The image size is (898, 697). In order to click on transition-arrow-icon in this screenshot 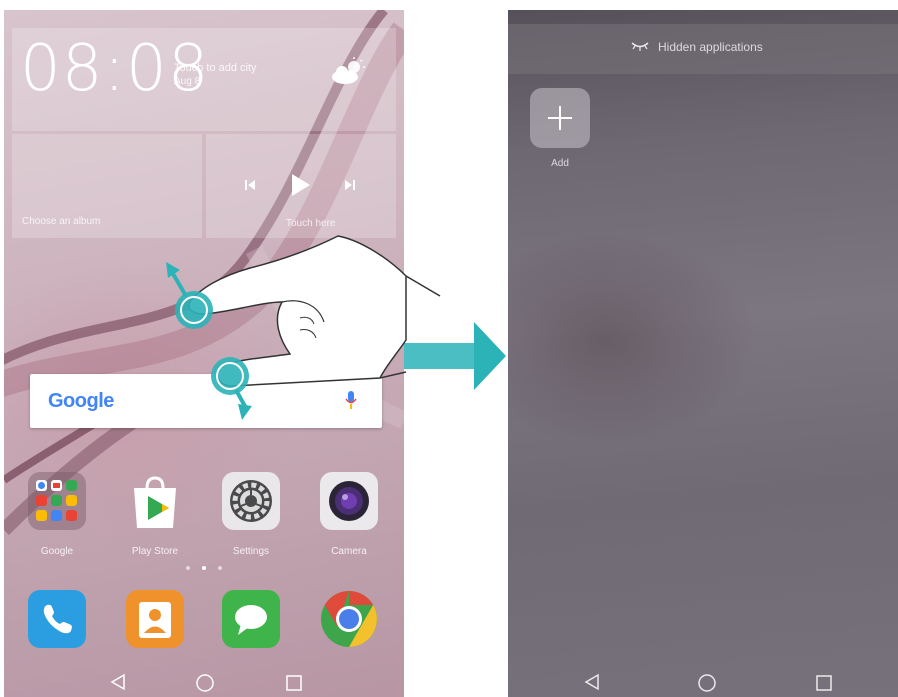, I will do `click(455, 356)`.